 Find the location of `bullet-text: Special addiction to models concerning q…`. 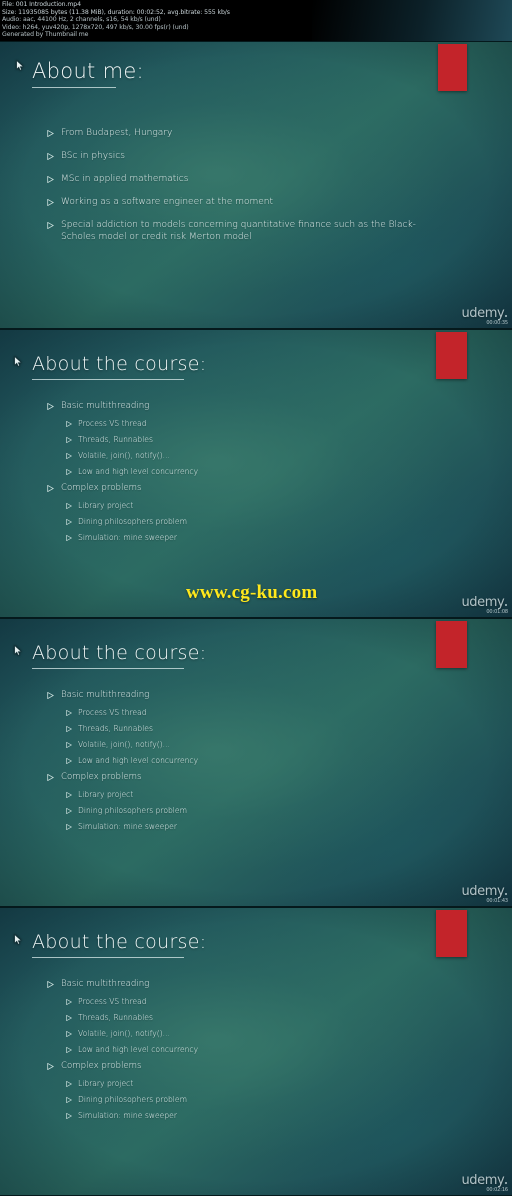

bullet-text: Special addiction to models concerning q… is located at coordinates (238, 231).